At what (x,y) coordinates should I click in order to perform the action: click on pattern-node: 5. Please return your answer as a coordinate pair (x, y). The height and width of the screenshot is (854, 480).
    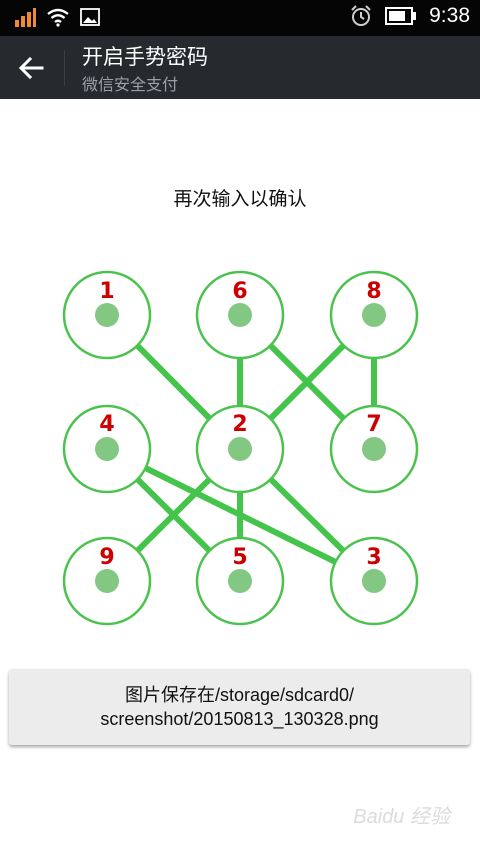
    Looking at the image, I should click on (240, 581).